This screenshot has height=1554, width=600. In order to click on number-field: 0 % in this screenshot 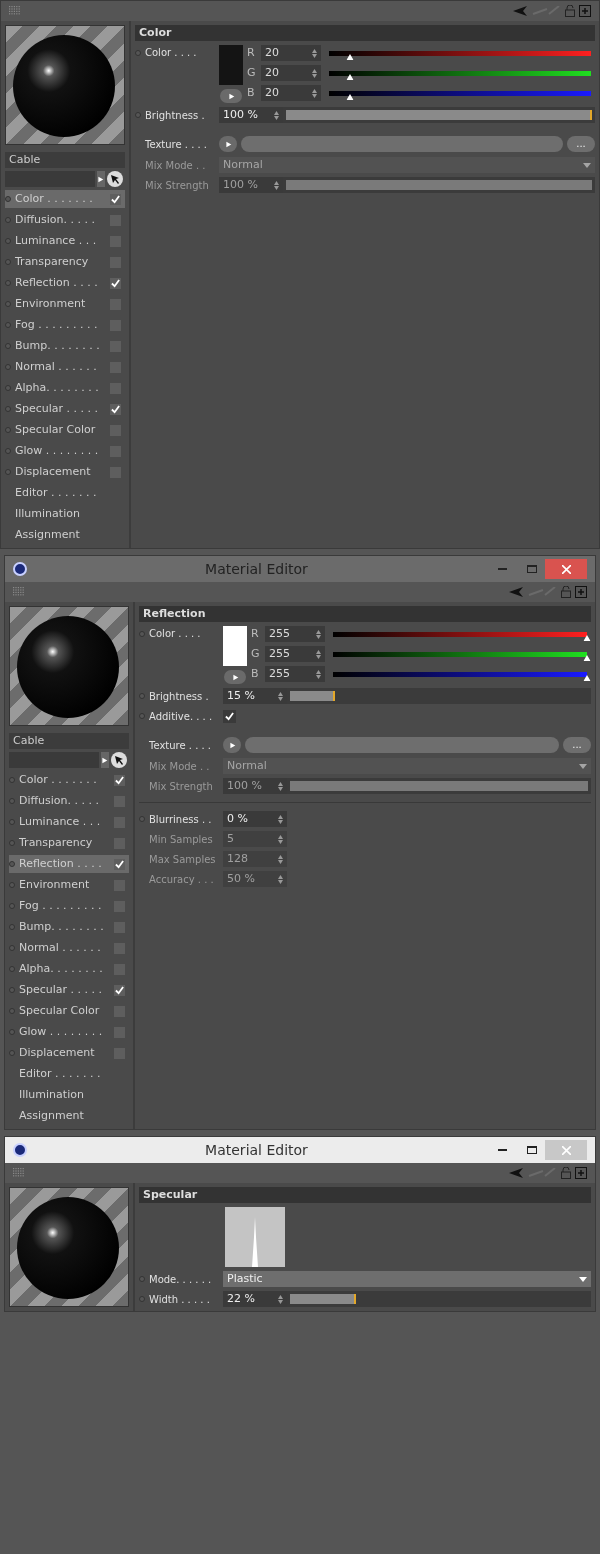, I will do `click(255, 819)`.